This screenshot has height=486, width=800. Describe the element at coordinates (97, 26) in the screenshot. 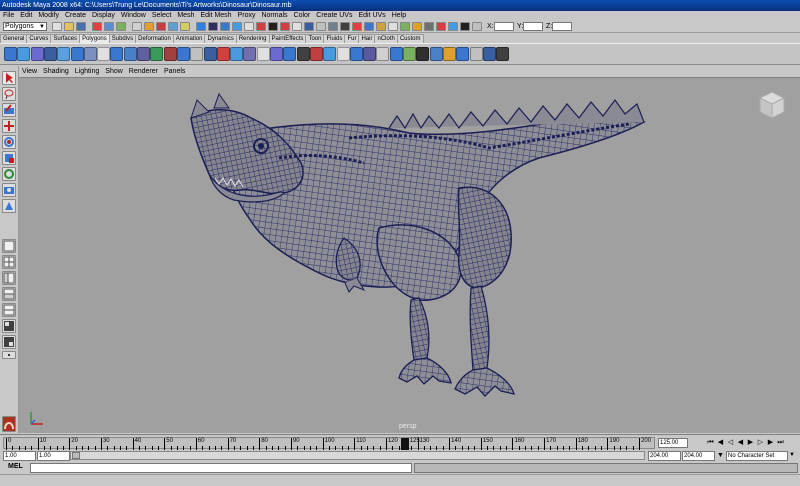

I see `select-by-hierarchy-icon` at that location.